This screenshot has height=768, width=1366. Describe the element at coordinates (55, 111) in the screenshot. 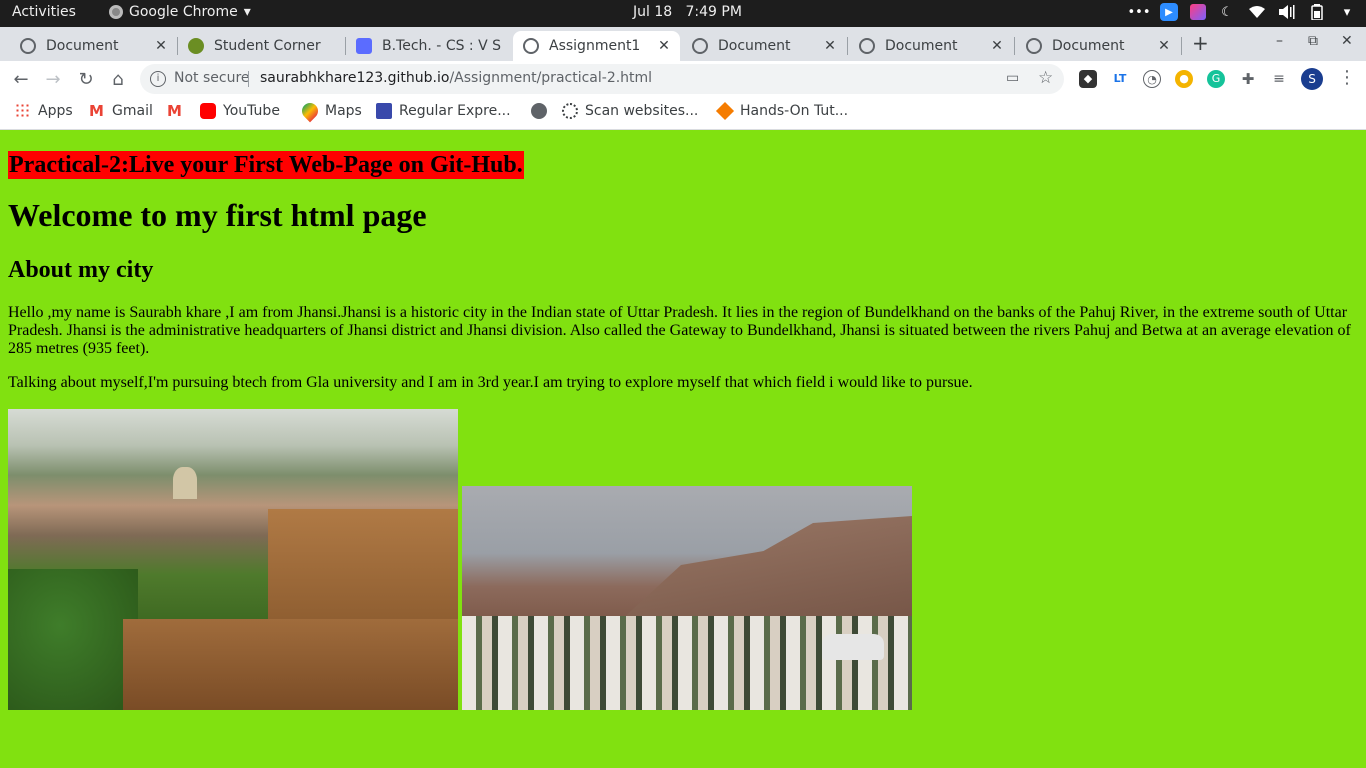

I see `bookmark-label: Apps` at that location.